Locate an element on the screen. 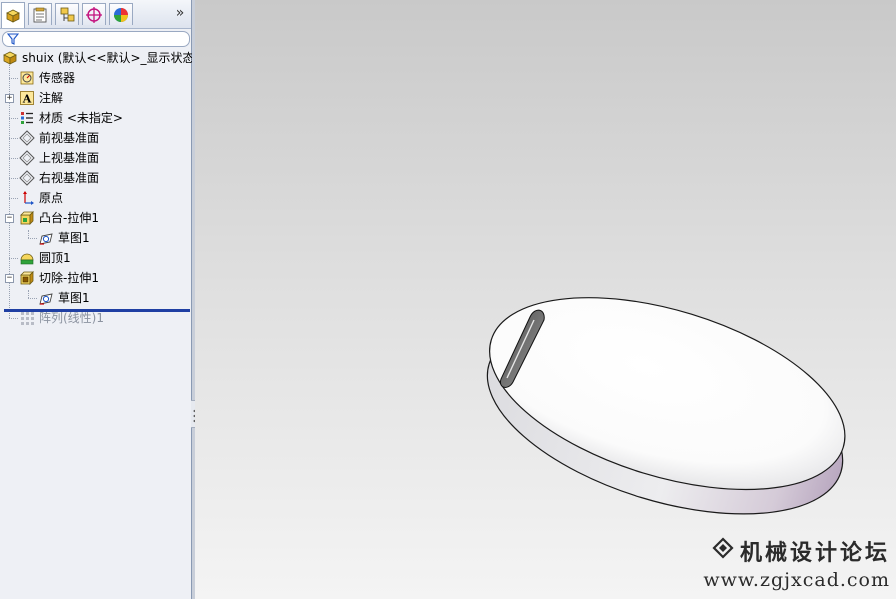  sensor-icon is located at coordinates (26, 78).